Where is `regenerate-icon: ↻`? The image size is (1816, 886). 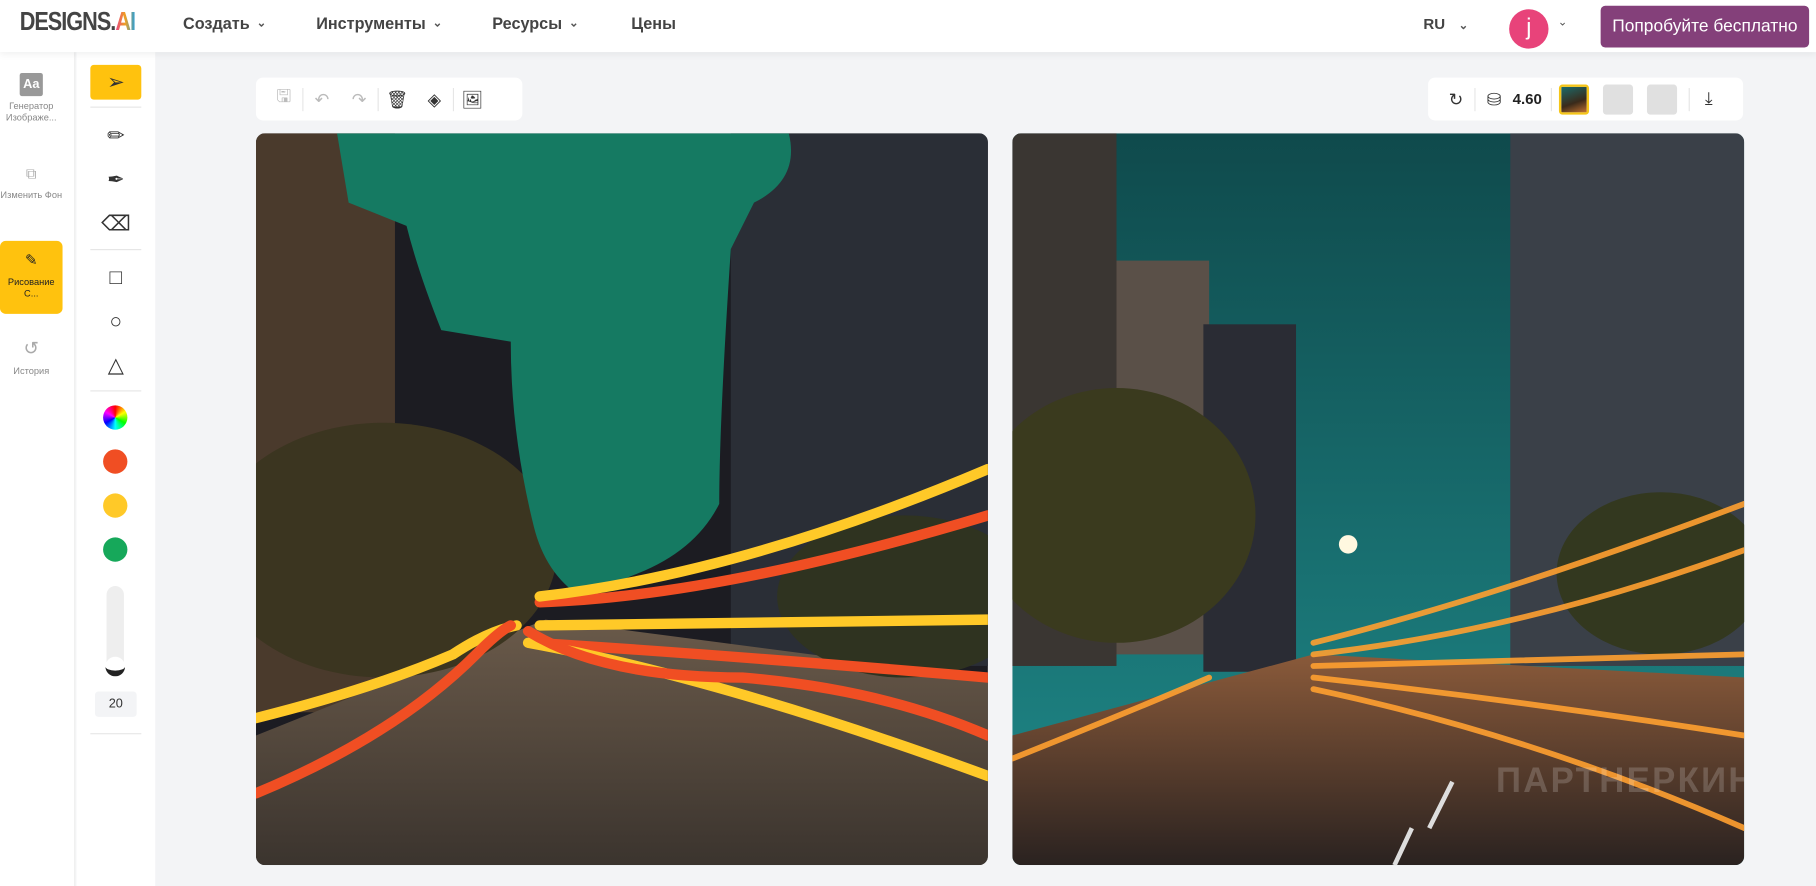 regenerate-icon: ↻ is located at coordinates (1455, 99).